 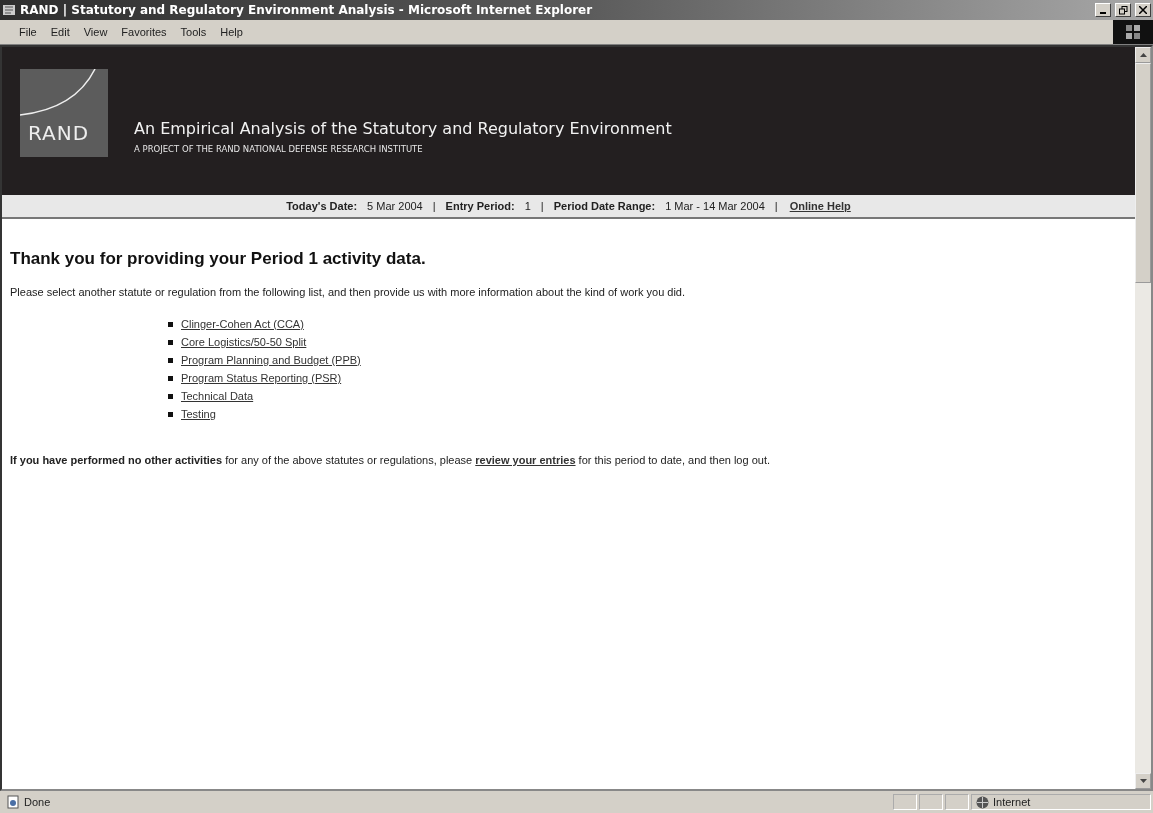 I want to click on status-text: Done, so click(x=37, y=802).